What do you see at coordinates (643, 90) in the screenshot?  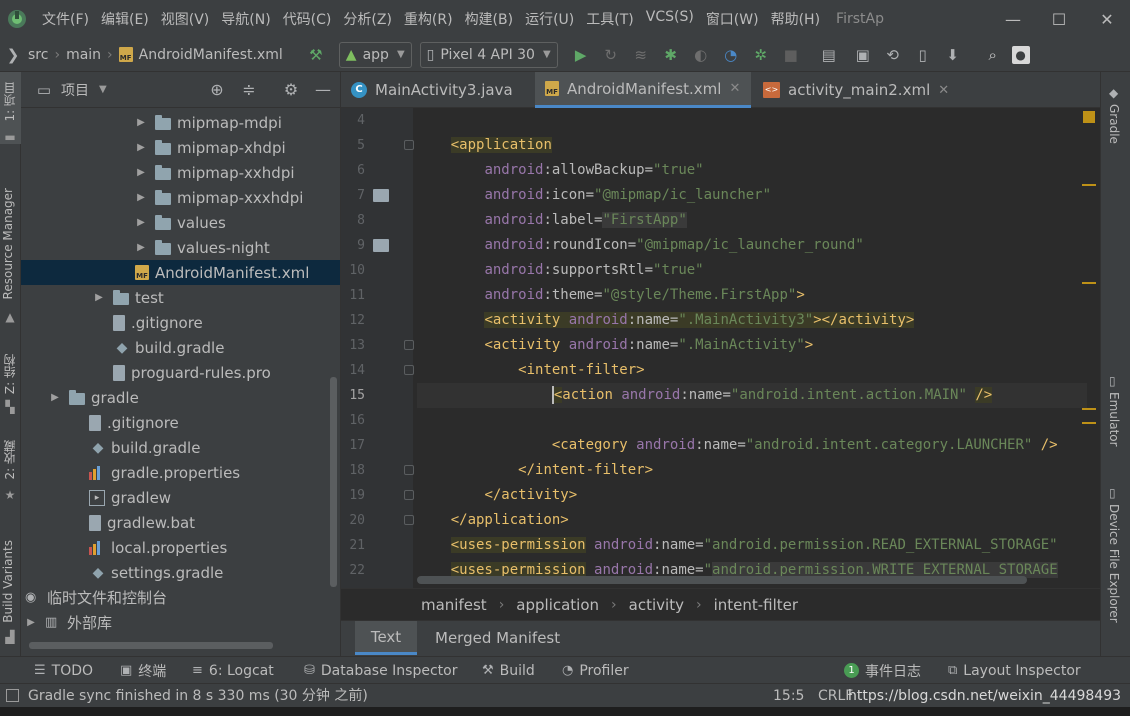 I see `tab-androidmanifest: MF AndroidManifest.xml ✕` at bounding box center [643, 90].